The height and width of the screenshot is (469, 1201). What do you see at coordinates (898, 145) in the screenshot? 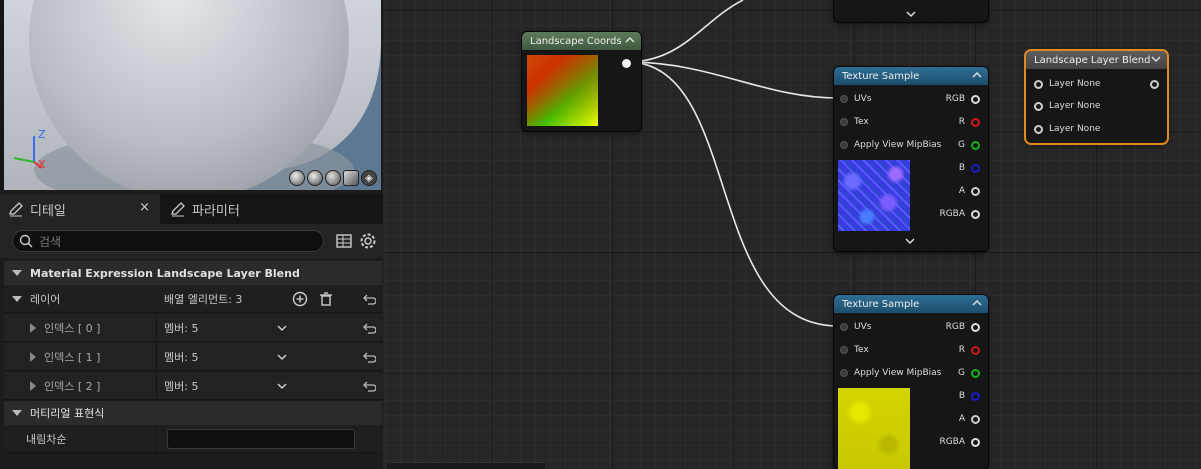
I see `input-pin-label: Apply View MipBias` at bounding box center [898, 145].